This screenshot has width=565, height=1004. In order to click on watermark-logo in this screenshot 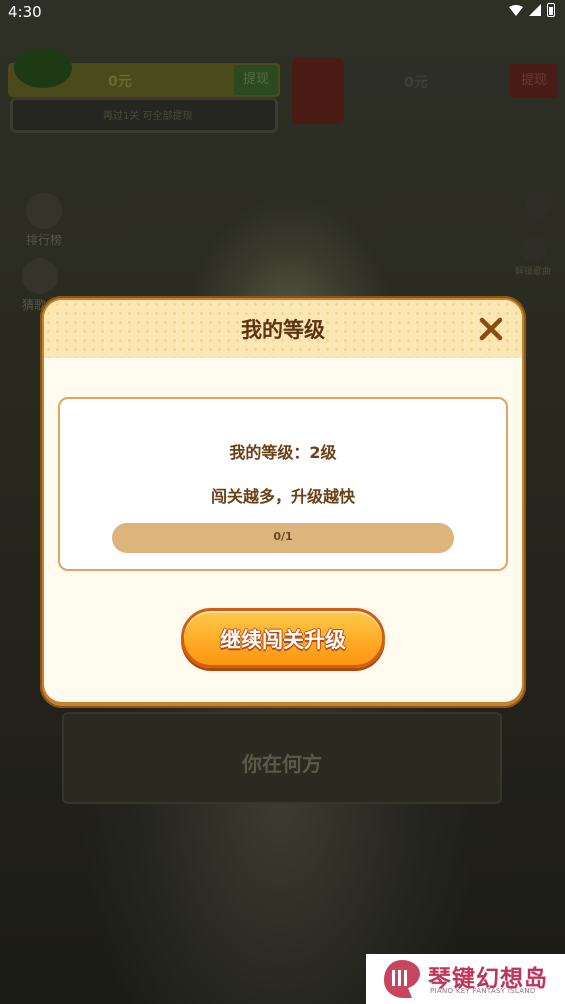, I will do `click(402, 979)`.